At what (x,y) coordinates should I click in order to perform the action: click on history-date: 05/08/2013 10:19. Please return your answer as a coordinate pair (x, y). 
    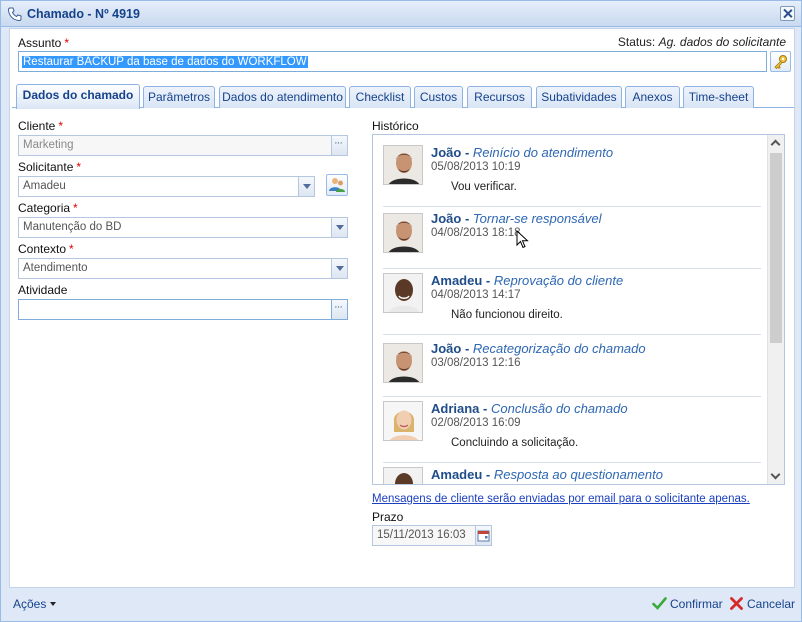
    Looking at the image, I should click on (476, 167).